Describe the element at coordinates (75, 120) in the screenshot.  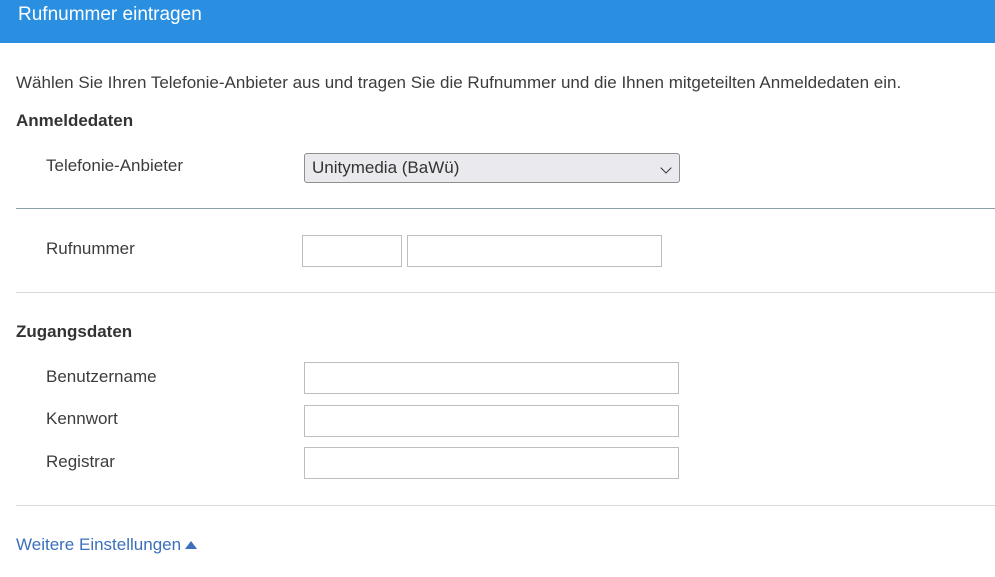
I see `section-title-anmeldedaten: Anmeldedaten` at that location.